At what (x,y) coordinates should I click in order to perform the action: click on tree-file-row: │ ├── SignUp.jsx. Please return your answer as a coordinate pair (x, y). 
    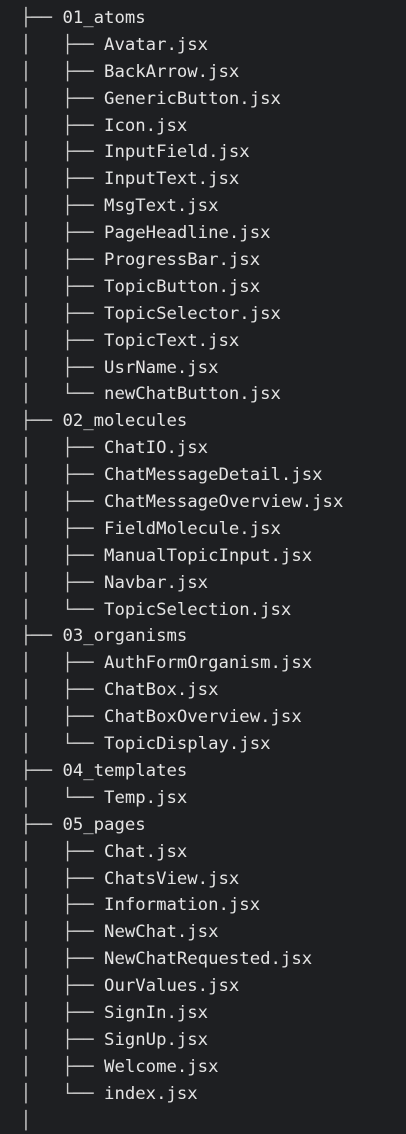
    Looking at the image, I should click on (203, 1040).